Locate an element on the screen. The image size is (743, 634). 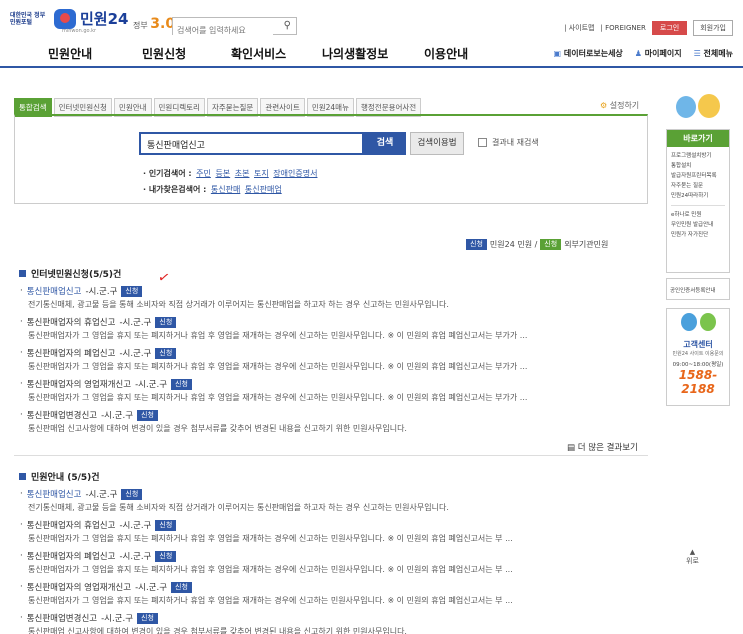
scroll-top-button: ▲ 위로 is located at coordinates (692, 557).